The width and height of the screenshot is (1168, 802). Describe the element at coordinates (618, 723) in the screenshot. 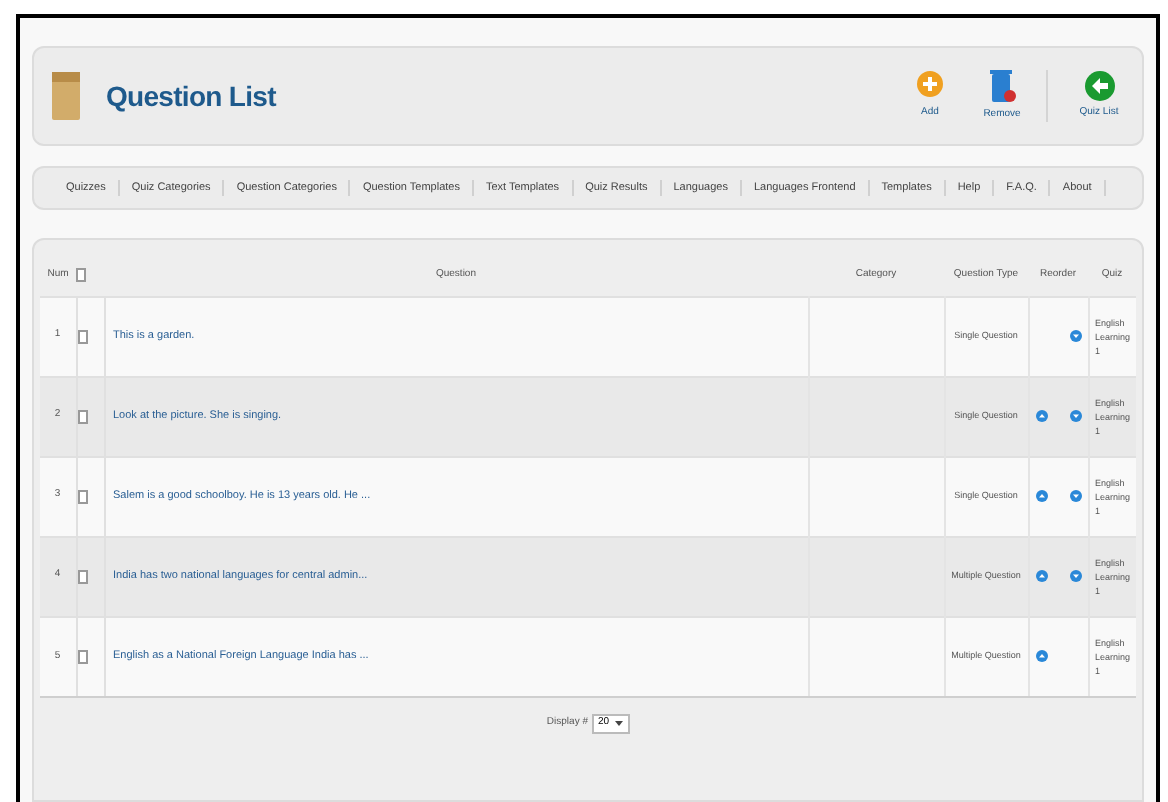

I see `dropdown-arrow-icon` at that location.